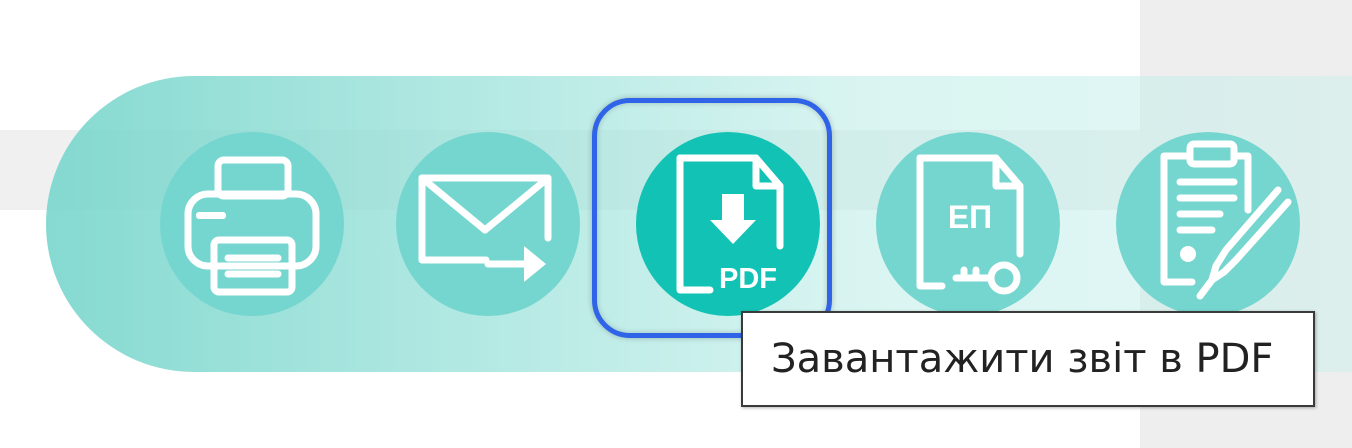  I want to click on printer-icon, so click(252, 226).